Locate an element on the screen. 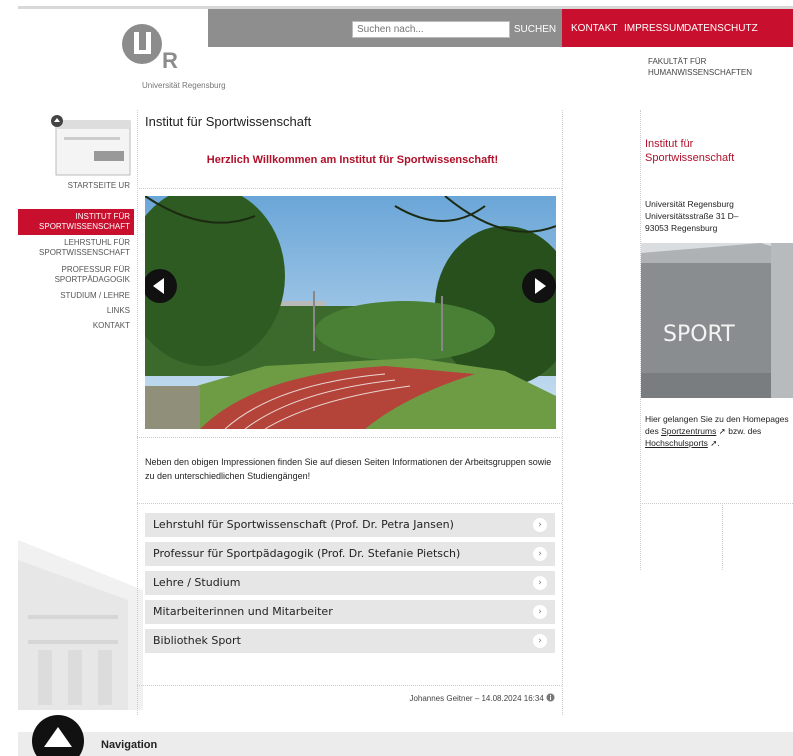  search-button: SUCHEN is located at coordinates (535, 29).